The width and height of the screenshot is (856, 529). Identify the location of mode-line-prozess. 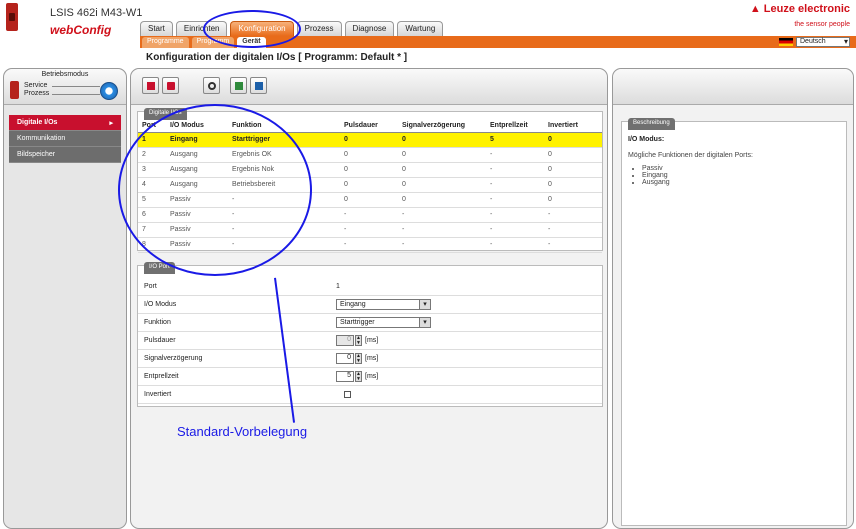
(76, 94).